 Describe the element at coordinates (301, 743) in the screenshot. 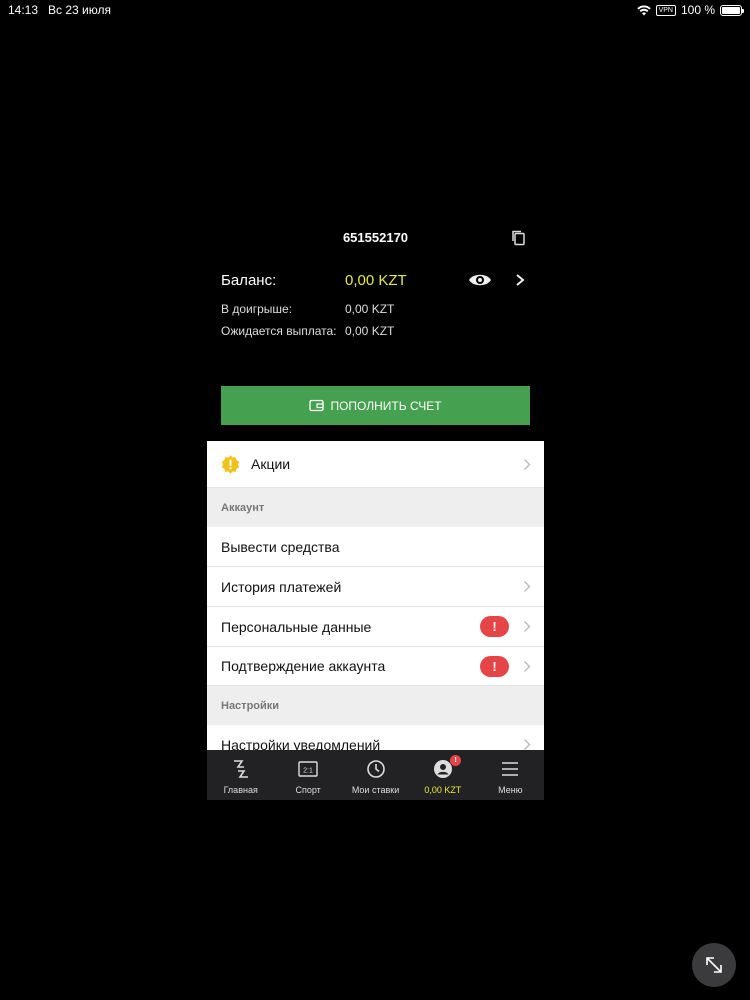

I see `menu-item-label: Настройки уведомлений` at that location.